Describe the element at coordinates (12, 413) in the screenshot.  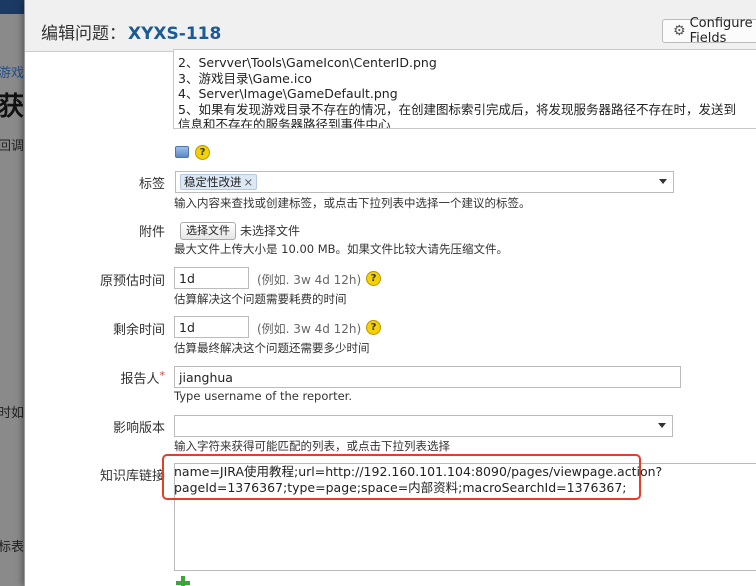
I see `background-text-fragment: 时如` at that location.